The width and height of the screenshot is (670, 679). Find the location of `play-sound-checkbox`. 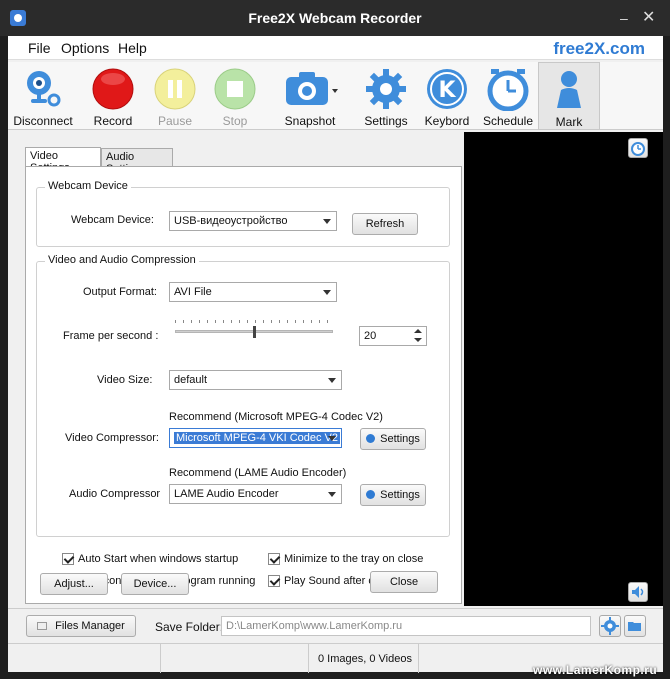

play-sound-checkbox is located at coordinates (274, 581).